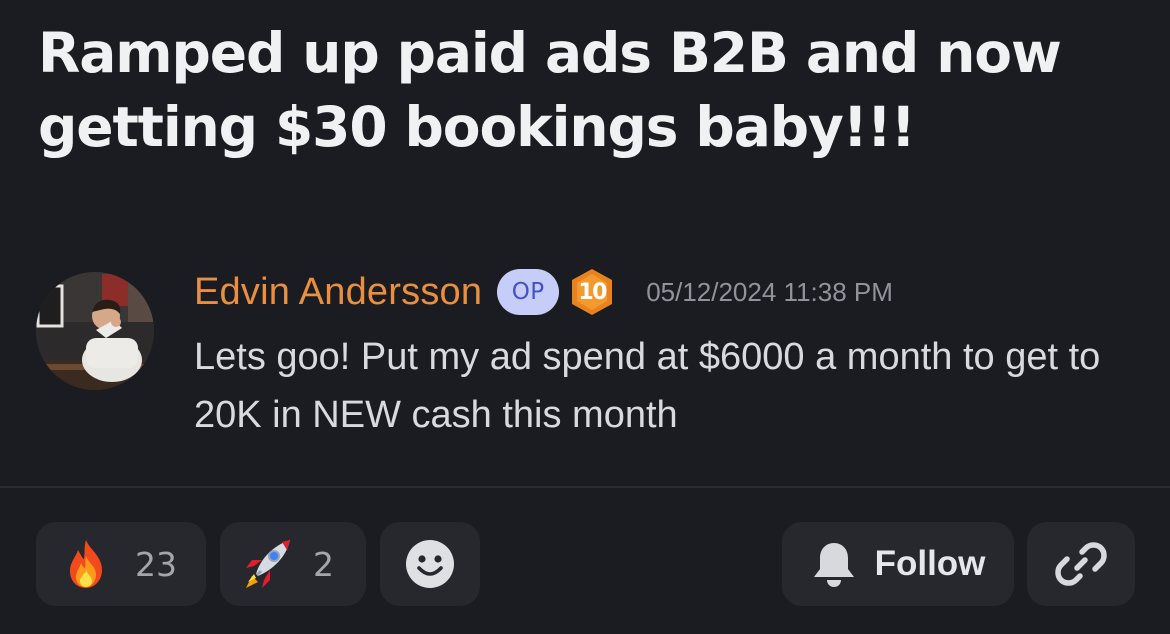 The image size is (1170, 634). Describe the element at coordinates (833, 565) in the screenshot. I see `bell-icon` at that location.